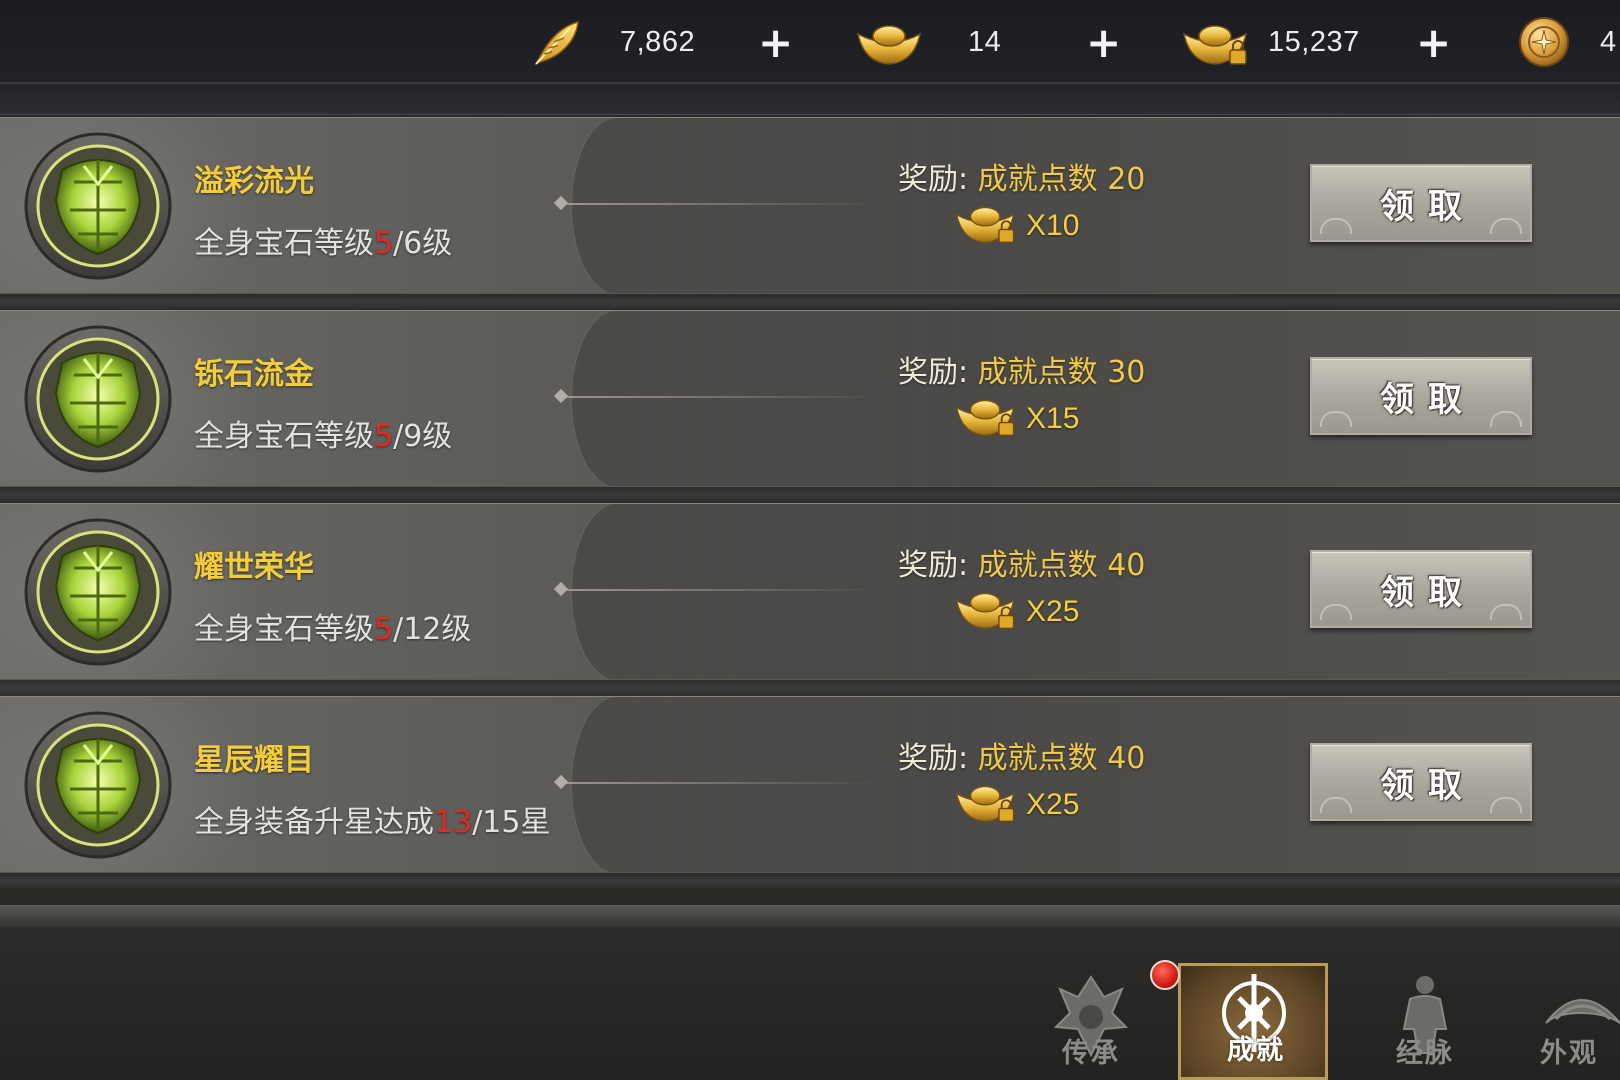  I want to click on reward-item: X15, so click(1016, 419).